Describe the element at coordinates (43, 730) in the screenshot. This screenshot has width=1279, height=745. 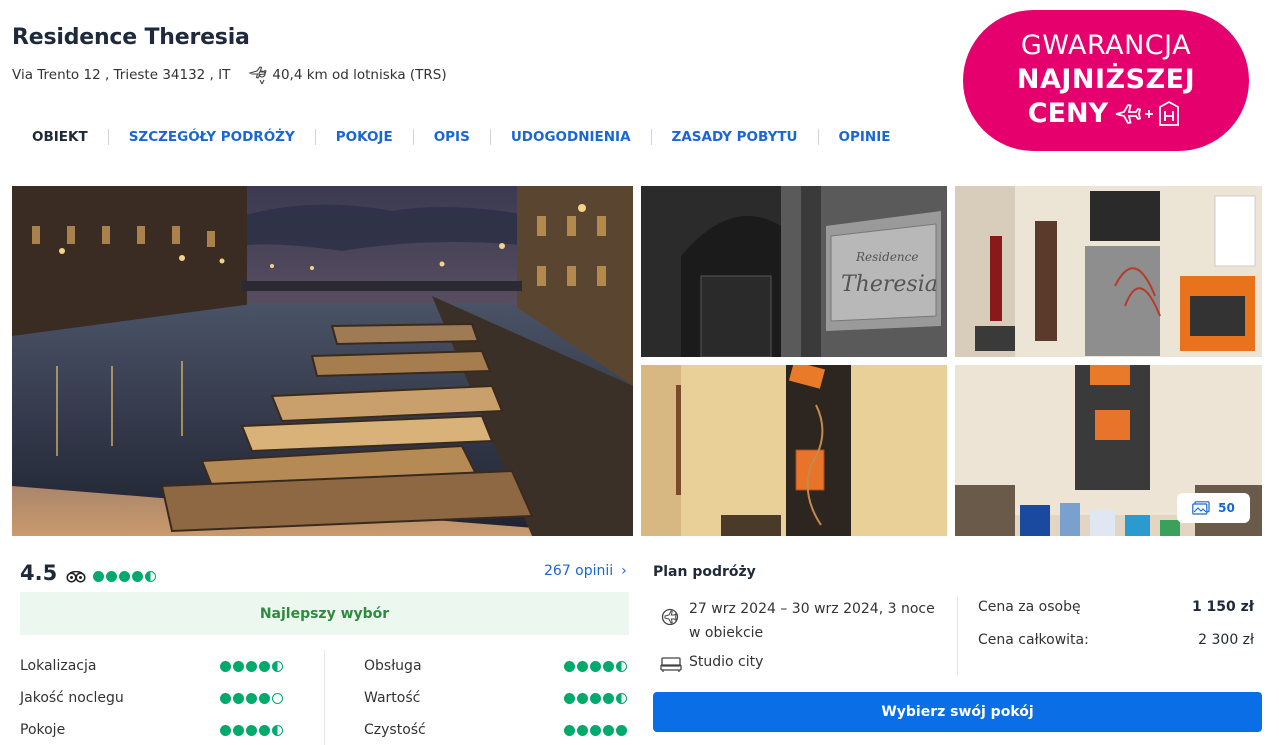
I see `sub-rating-label-rooms: Pokoje` at that location.